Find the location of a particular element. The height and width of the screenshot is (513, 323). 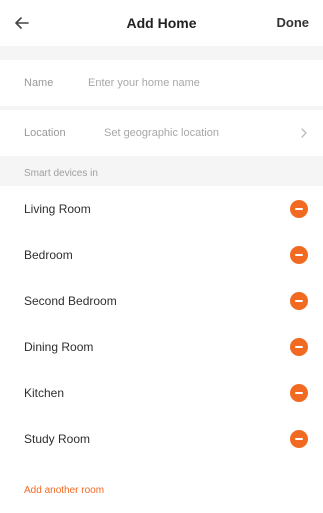

page-title: Add Home is located at coordinates (161, 23).